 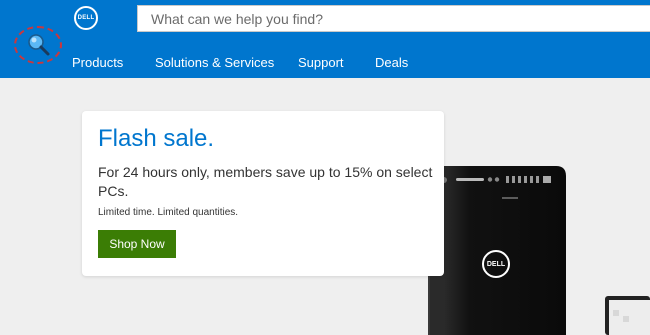 I want to click on search-icon, so click(x=39, y=45).